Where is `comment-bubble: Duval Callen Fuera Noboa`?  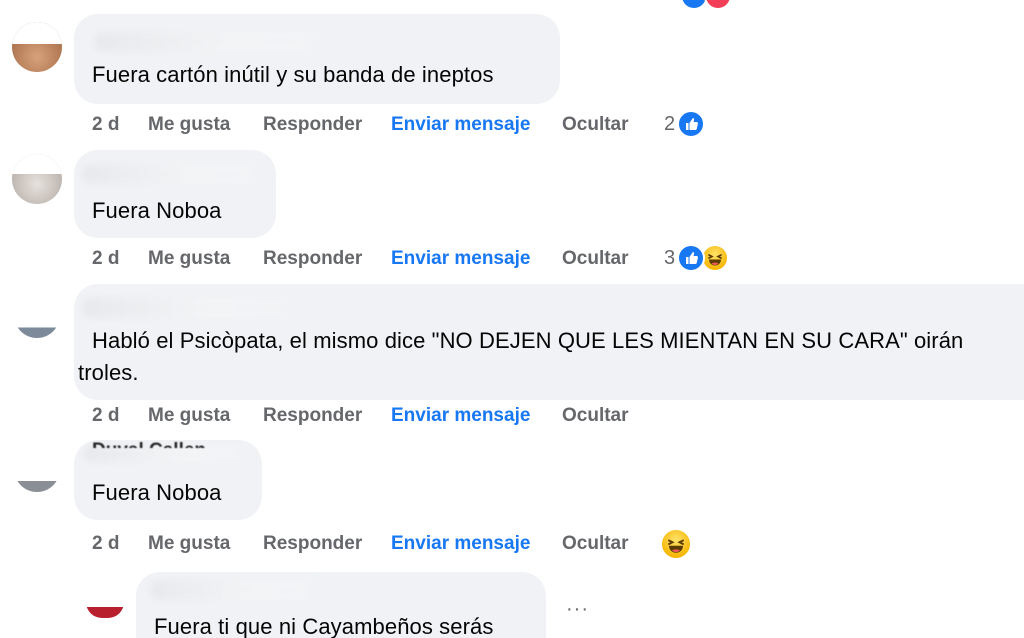
comment-bubble: Duval Callen Fuera Noboa is located at coordinates (168, 480).